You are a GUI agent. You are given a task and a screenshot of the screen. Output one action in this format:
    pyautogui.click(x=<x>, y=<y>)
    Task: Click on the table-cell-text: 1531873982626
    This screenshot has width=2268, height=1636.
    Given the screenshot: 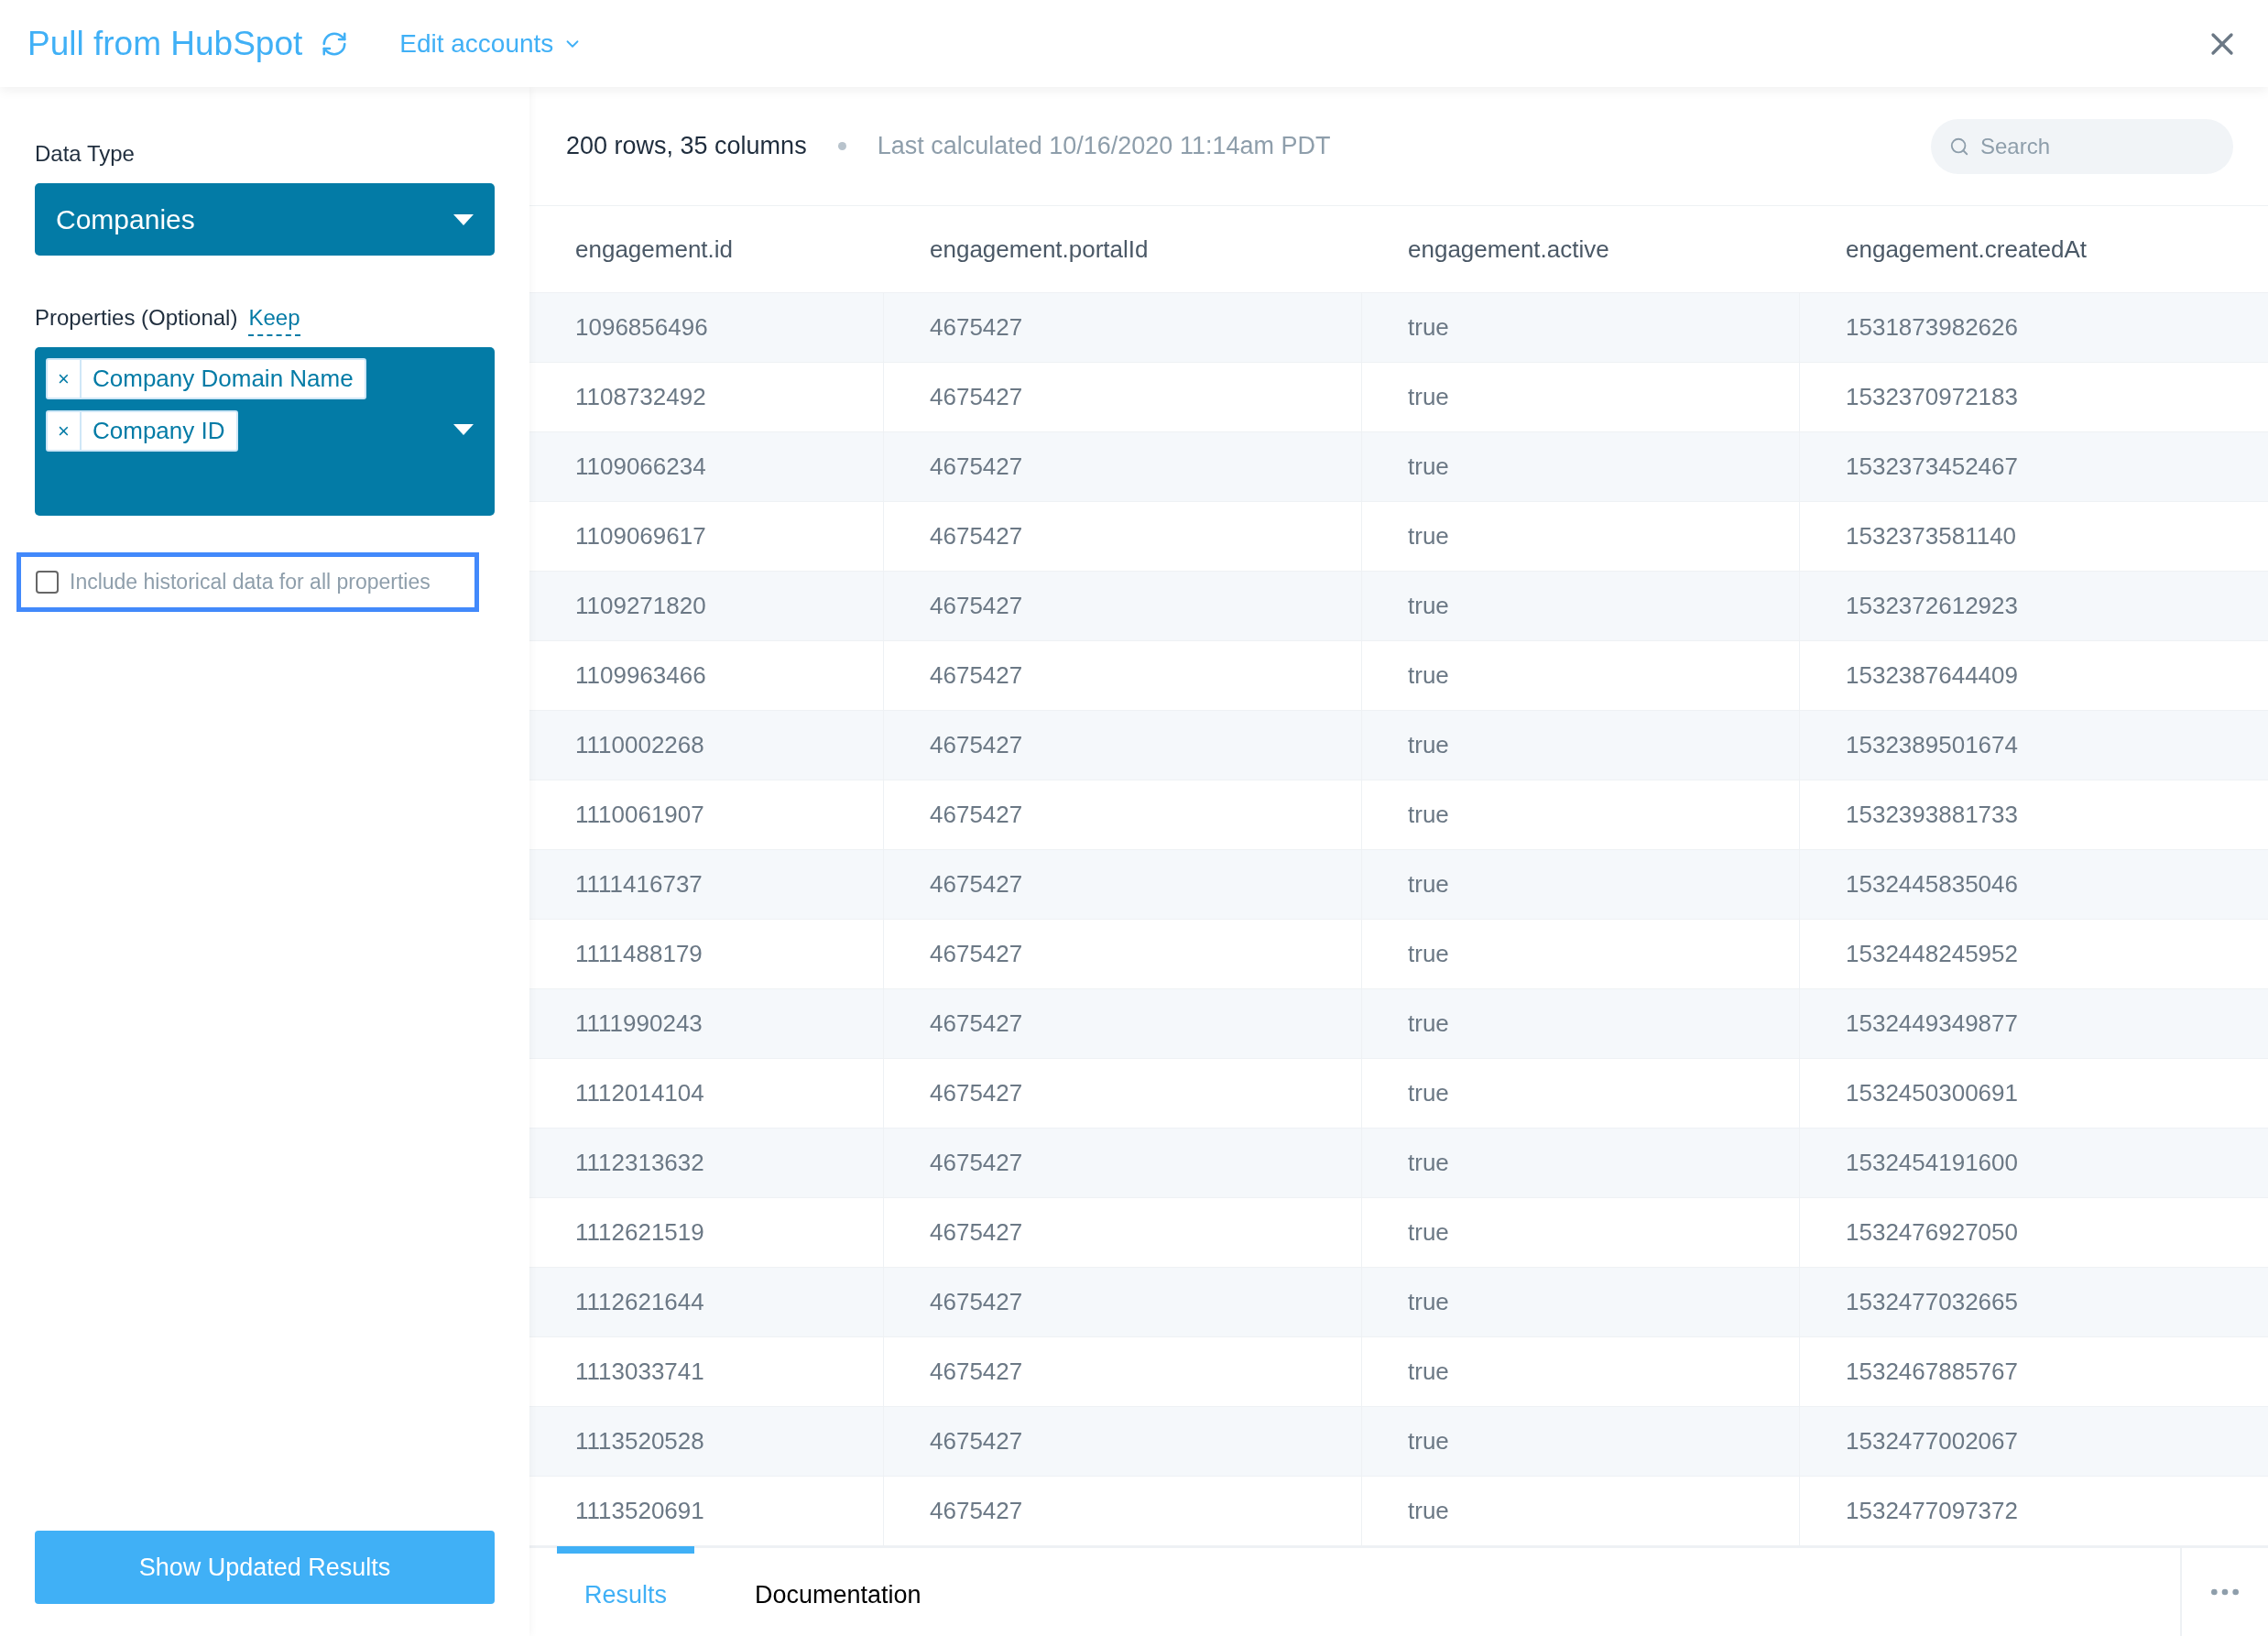 What is the action you would take?
    pyautogui.click(x=1932, y=327)
    